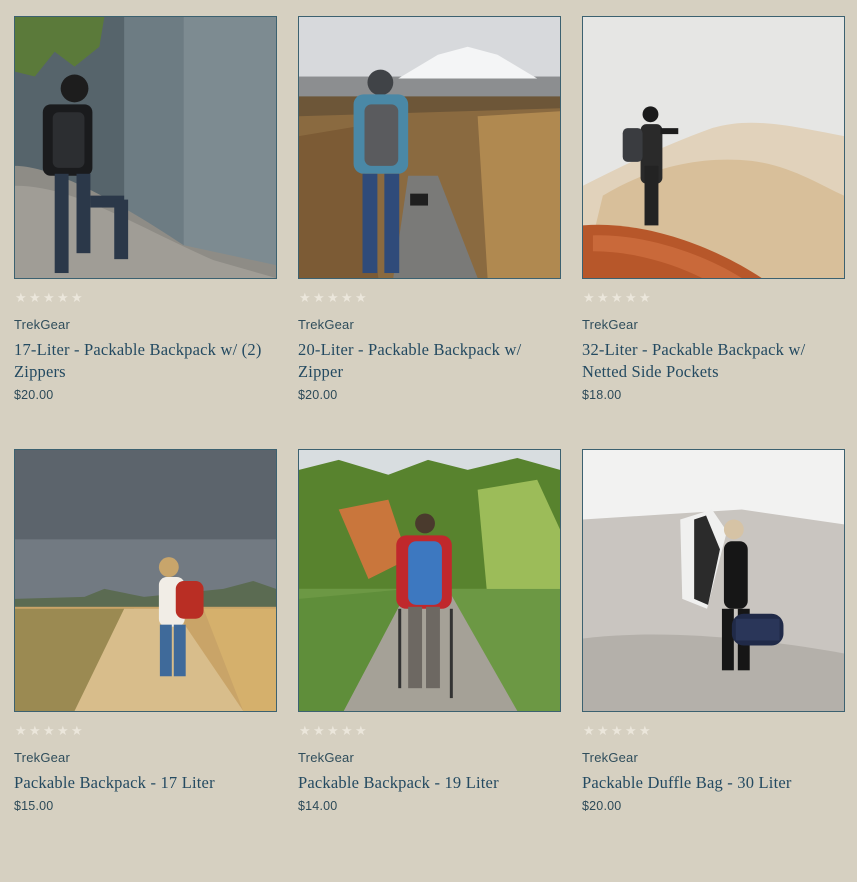  Describe the element at coordinates (34, 806) in the screenshot. I see `product-price: $15.00` at that location.